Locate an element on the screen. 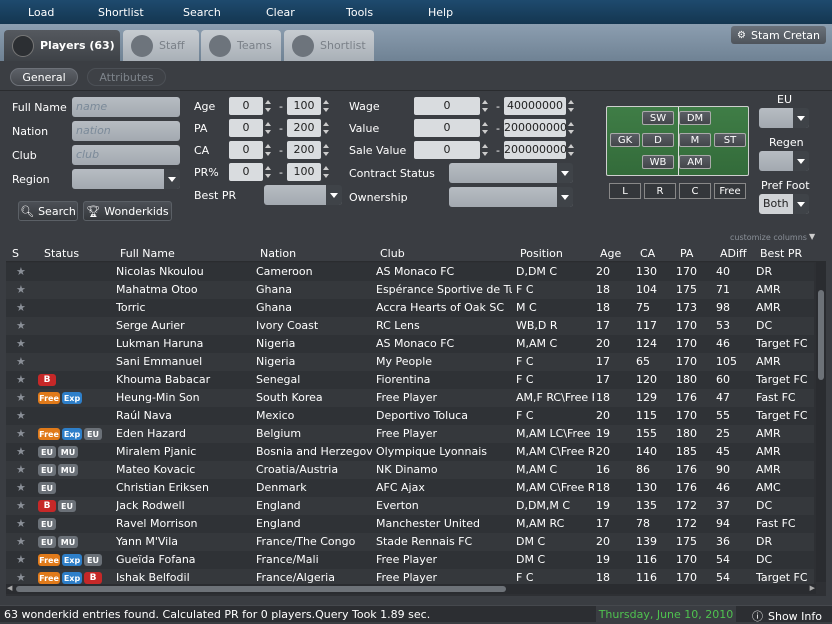 The height and width of the screenshot is (624, 832). col-adiff: ADiff is located at coordinates (733, 253).